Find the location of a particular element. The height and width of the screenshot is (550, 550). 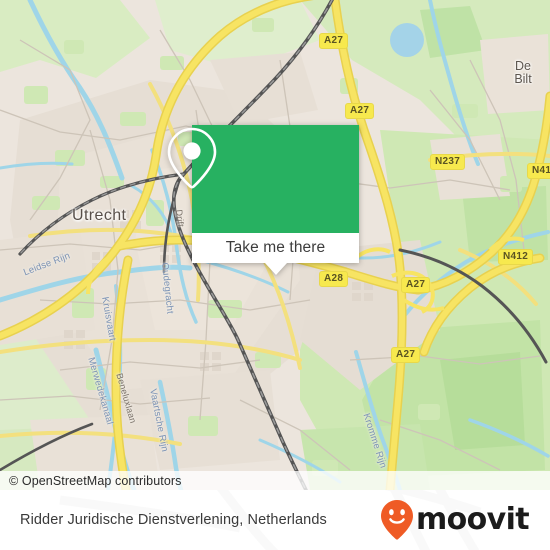

road-shield-a27-south: A27 is located at coordinates (406, 355).